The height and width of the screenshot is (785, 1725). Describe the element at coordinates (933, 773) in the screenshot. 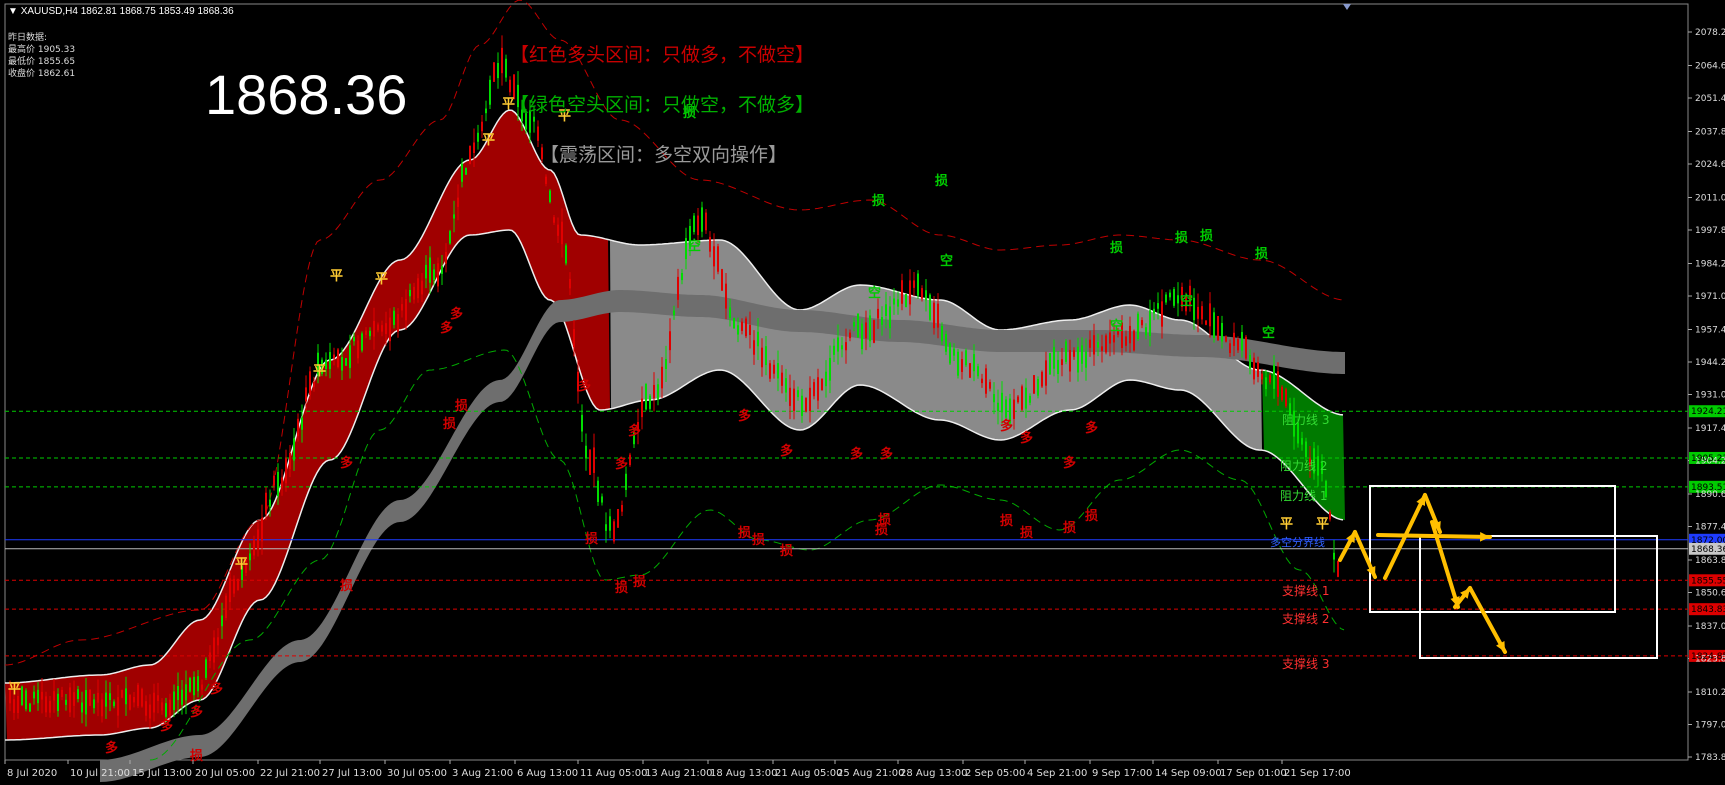

I see `time-axis-label: 28 Aug 13:00` at that location.